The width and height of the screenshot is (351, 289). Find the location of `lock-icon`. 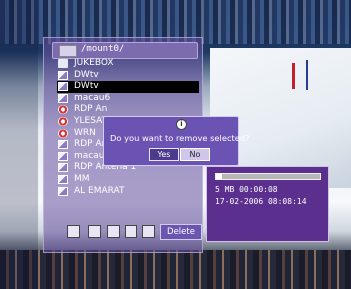

lock-icon is located at coordinates (131, 231).